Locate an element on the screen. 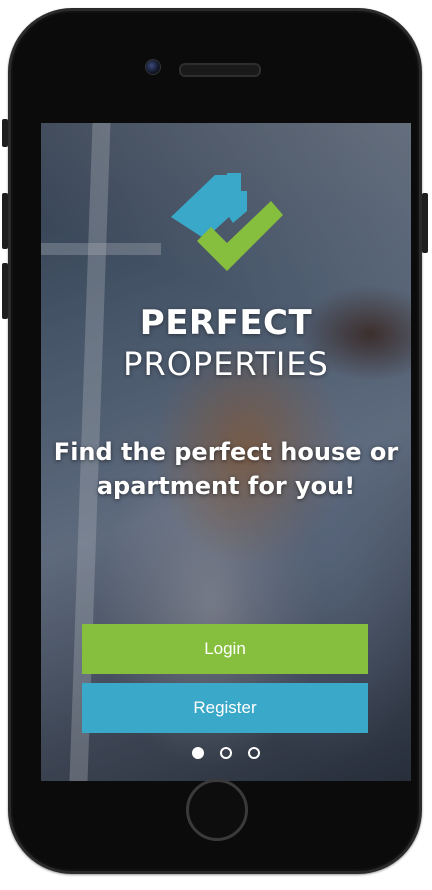 Image resolution: width=432 pixels, height=890 pixels. login-button: Login is located at coordinates (225, 649).